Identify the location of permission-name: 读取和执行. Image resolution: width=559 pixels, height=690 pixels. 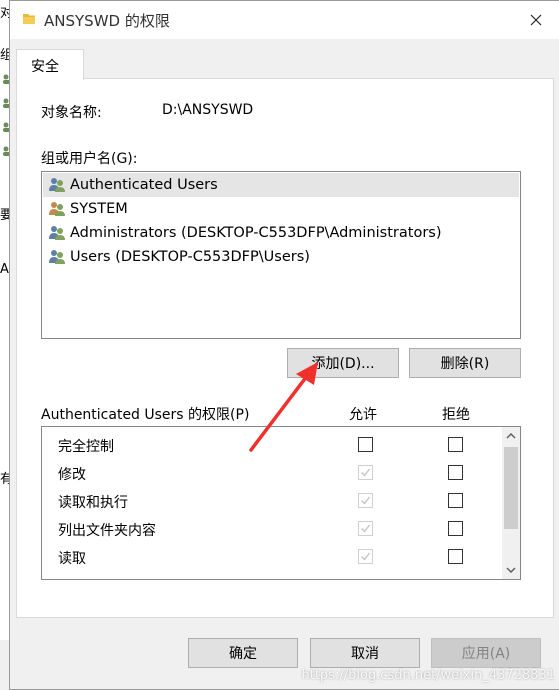
(93, 503).